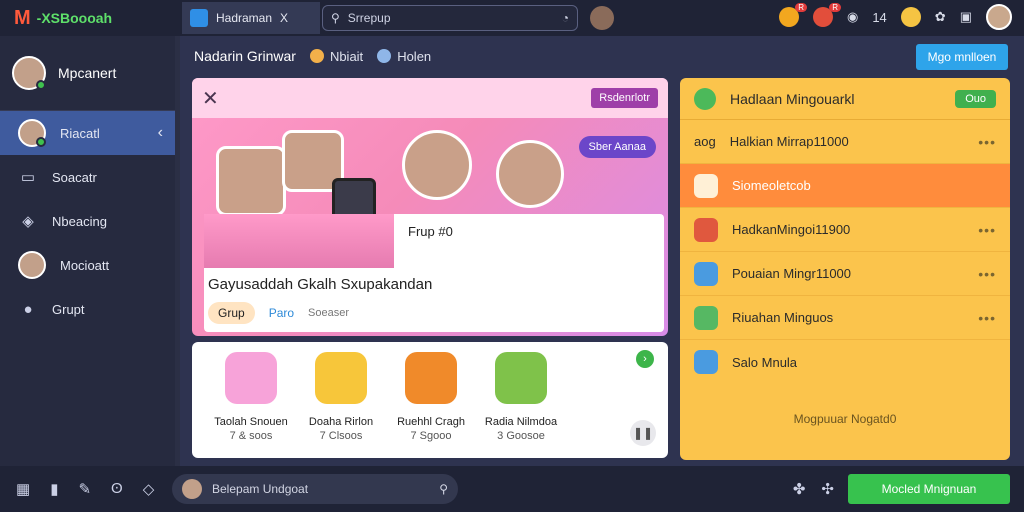 Image resolution: width=1024 pixels, height=512 pixels. Describe the element at coordinates (29, 73) in the screenshot. I see `profile-avatar` at that location.